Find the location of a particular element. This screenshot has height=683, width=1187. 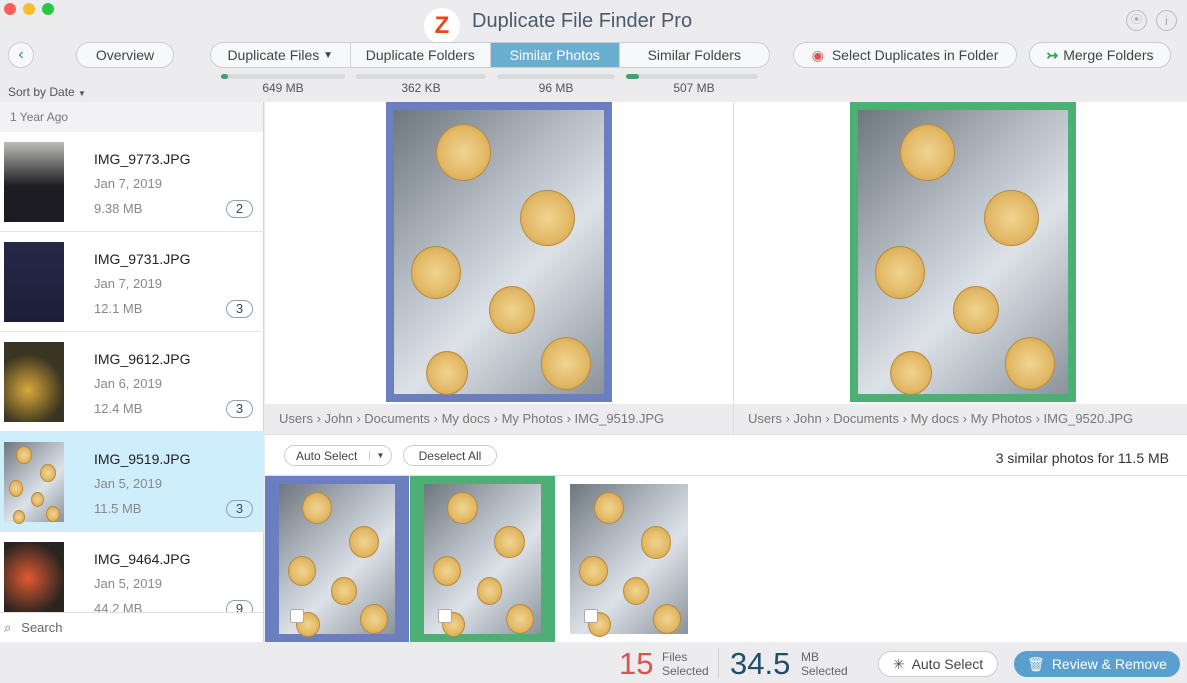

sort-by-date-dropdown: Sort by Date ▼ is located at coordinates (47, 92).